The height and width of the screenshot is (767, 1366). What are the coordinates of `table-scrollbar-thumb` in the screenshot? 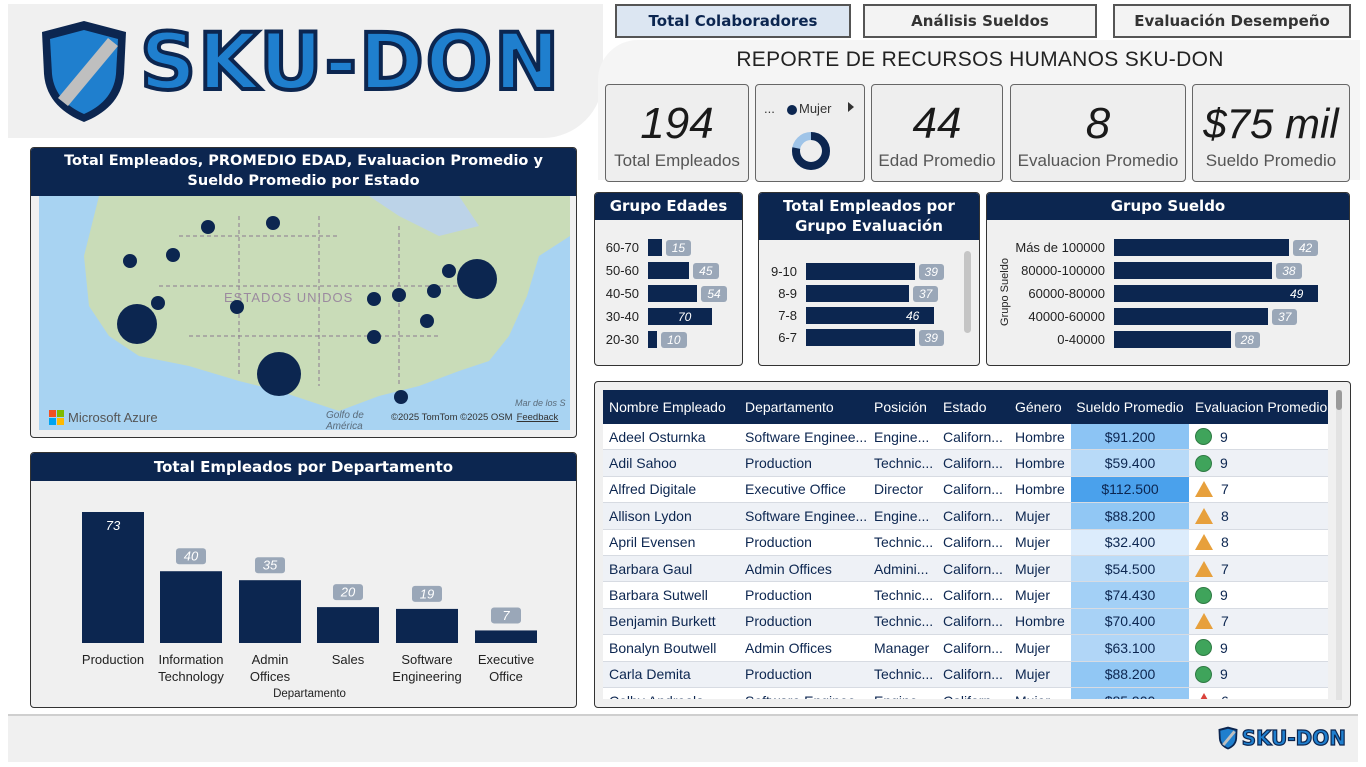 It's located at (1339, 400).